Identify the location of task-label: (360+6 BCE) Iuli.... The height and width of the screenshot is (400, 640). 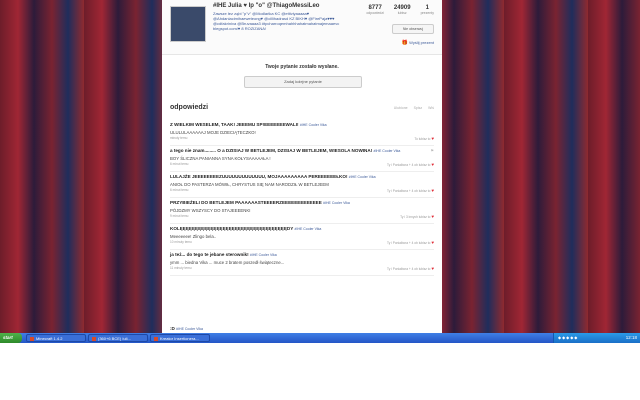
(114, 338).